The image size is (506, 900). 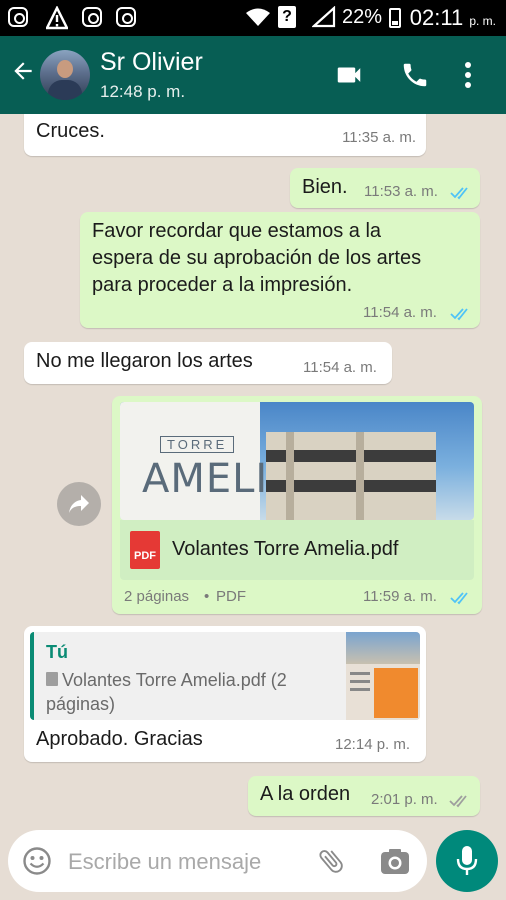 I want to click on message-bubble-incoming: Cruces. 11:35 a. m., so click(x=225, y=135).